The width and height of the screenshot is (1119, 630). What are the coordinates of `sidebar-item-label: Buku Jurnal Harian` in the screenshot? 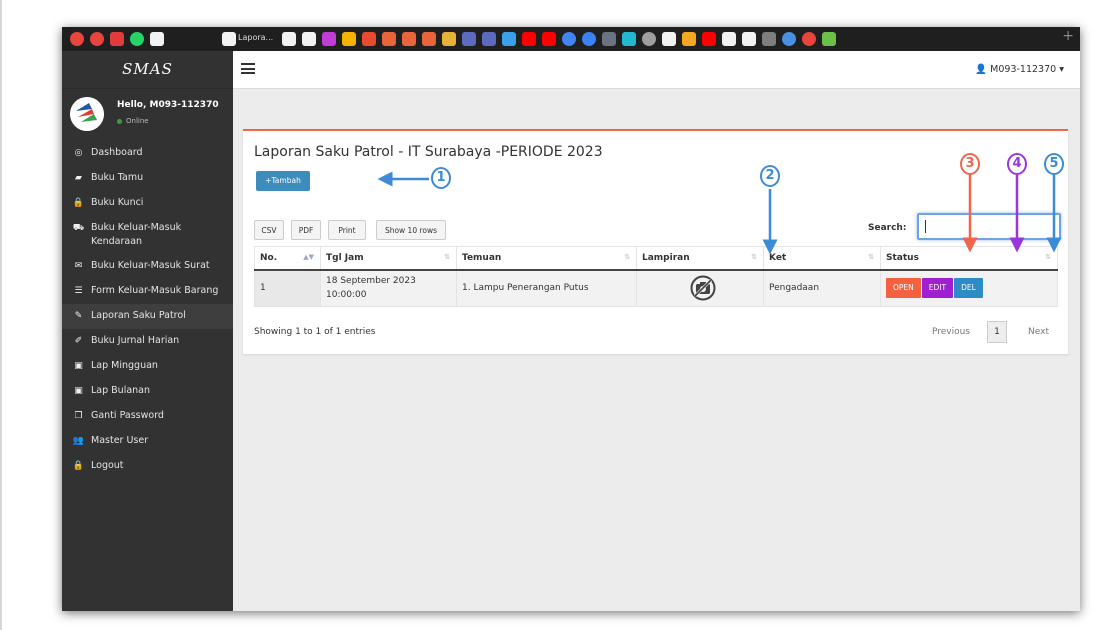 It's located at (135, 340).